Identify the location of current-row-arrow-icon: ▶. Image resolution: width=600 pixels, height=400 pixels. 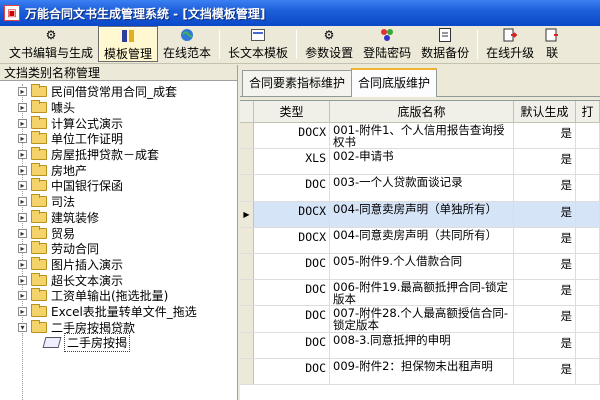
(247, 214).